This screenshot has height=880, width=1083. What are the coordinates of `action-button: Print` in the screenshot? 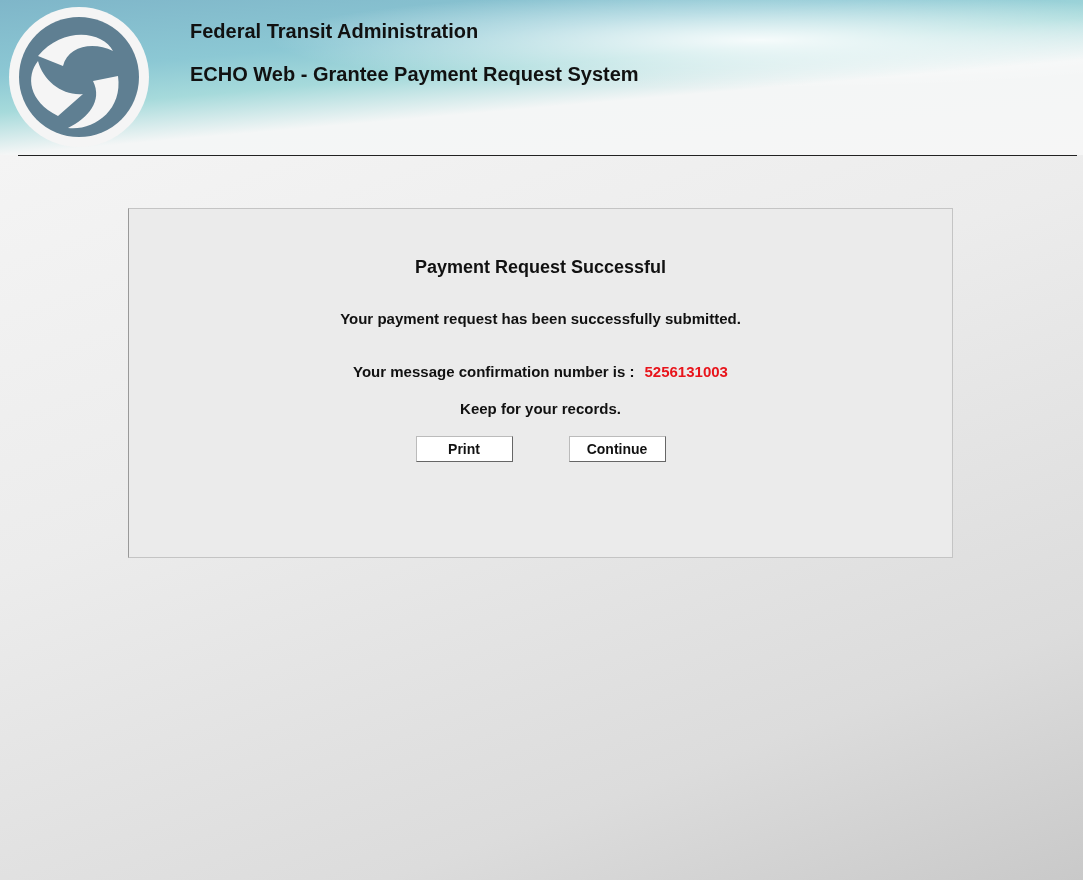 It's located at (464, 449).